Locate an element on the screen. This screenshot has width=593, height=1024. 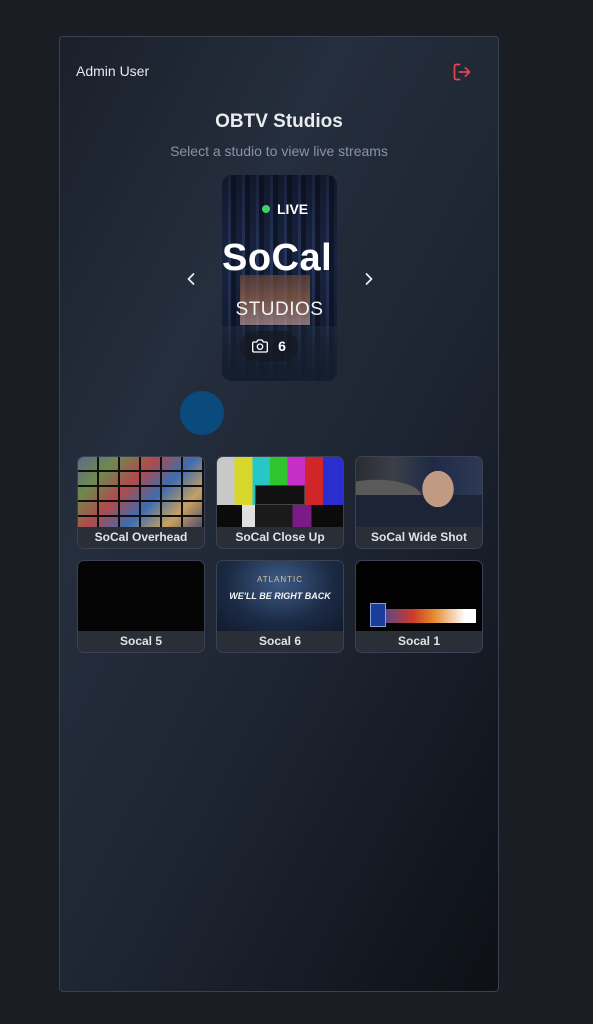
stream-label: Socal 6 is located at coordinates (280, 641).